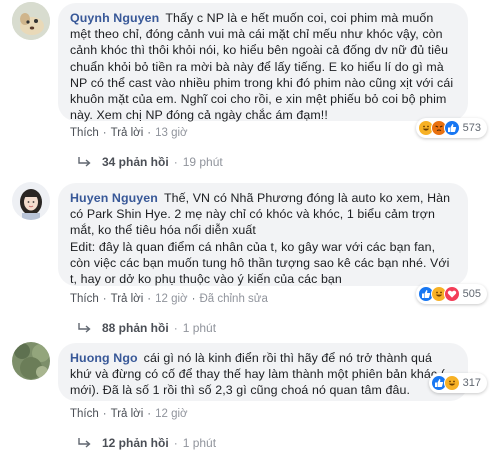 This screenshot has width=497, height=463. What do you see at coordinates (171, 133) in the screenshot?
I see `comment-timestamp: 13 giờ` at bounding box center [171, 133].